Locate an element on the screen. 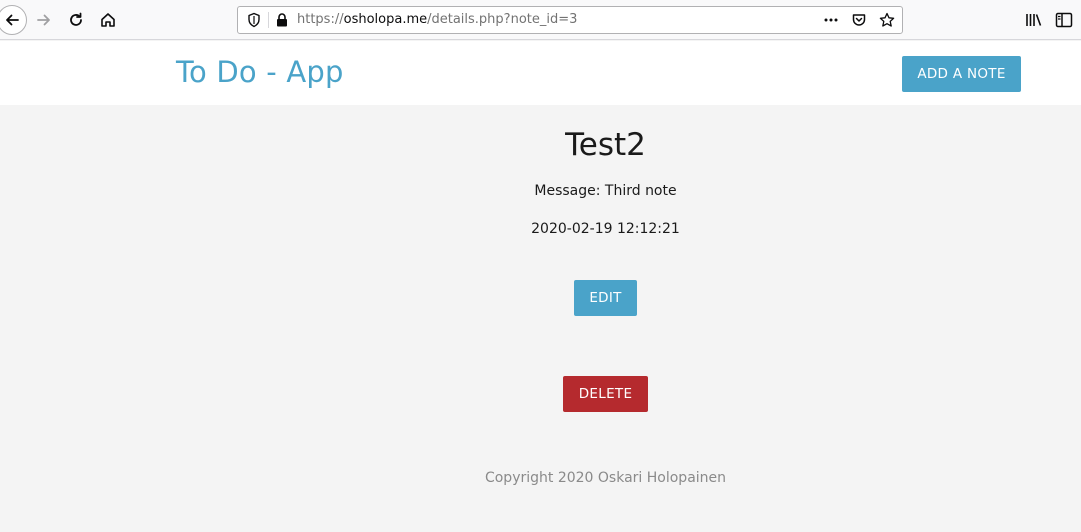  arrow-right-icon is located at coordinates (43, 20).